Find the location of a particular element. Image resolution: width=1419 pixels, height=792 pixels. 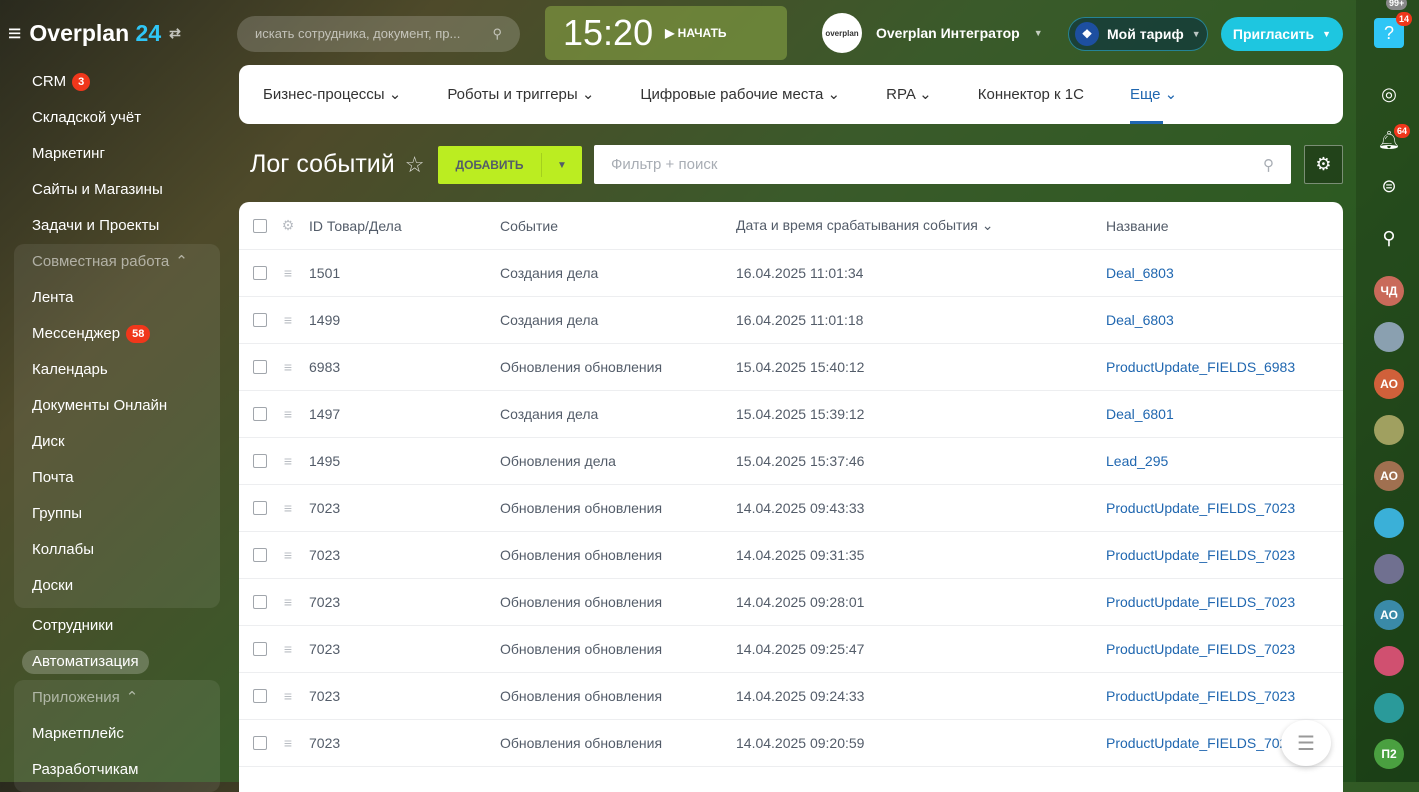

sidebar-item: Разработчикам is located at coordinates (117, 770).